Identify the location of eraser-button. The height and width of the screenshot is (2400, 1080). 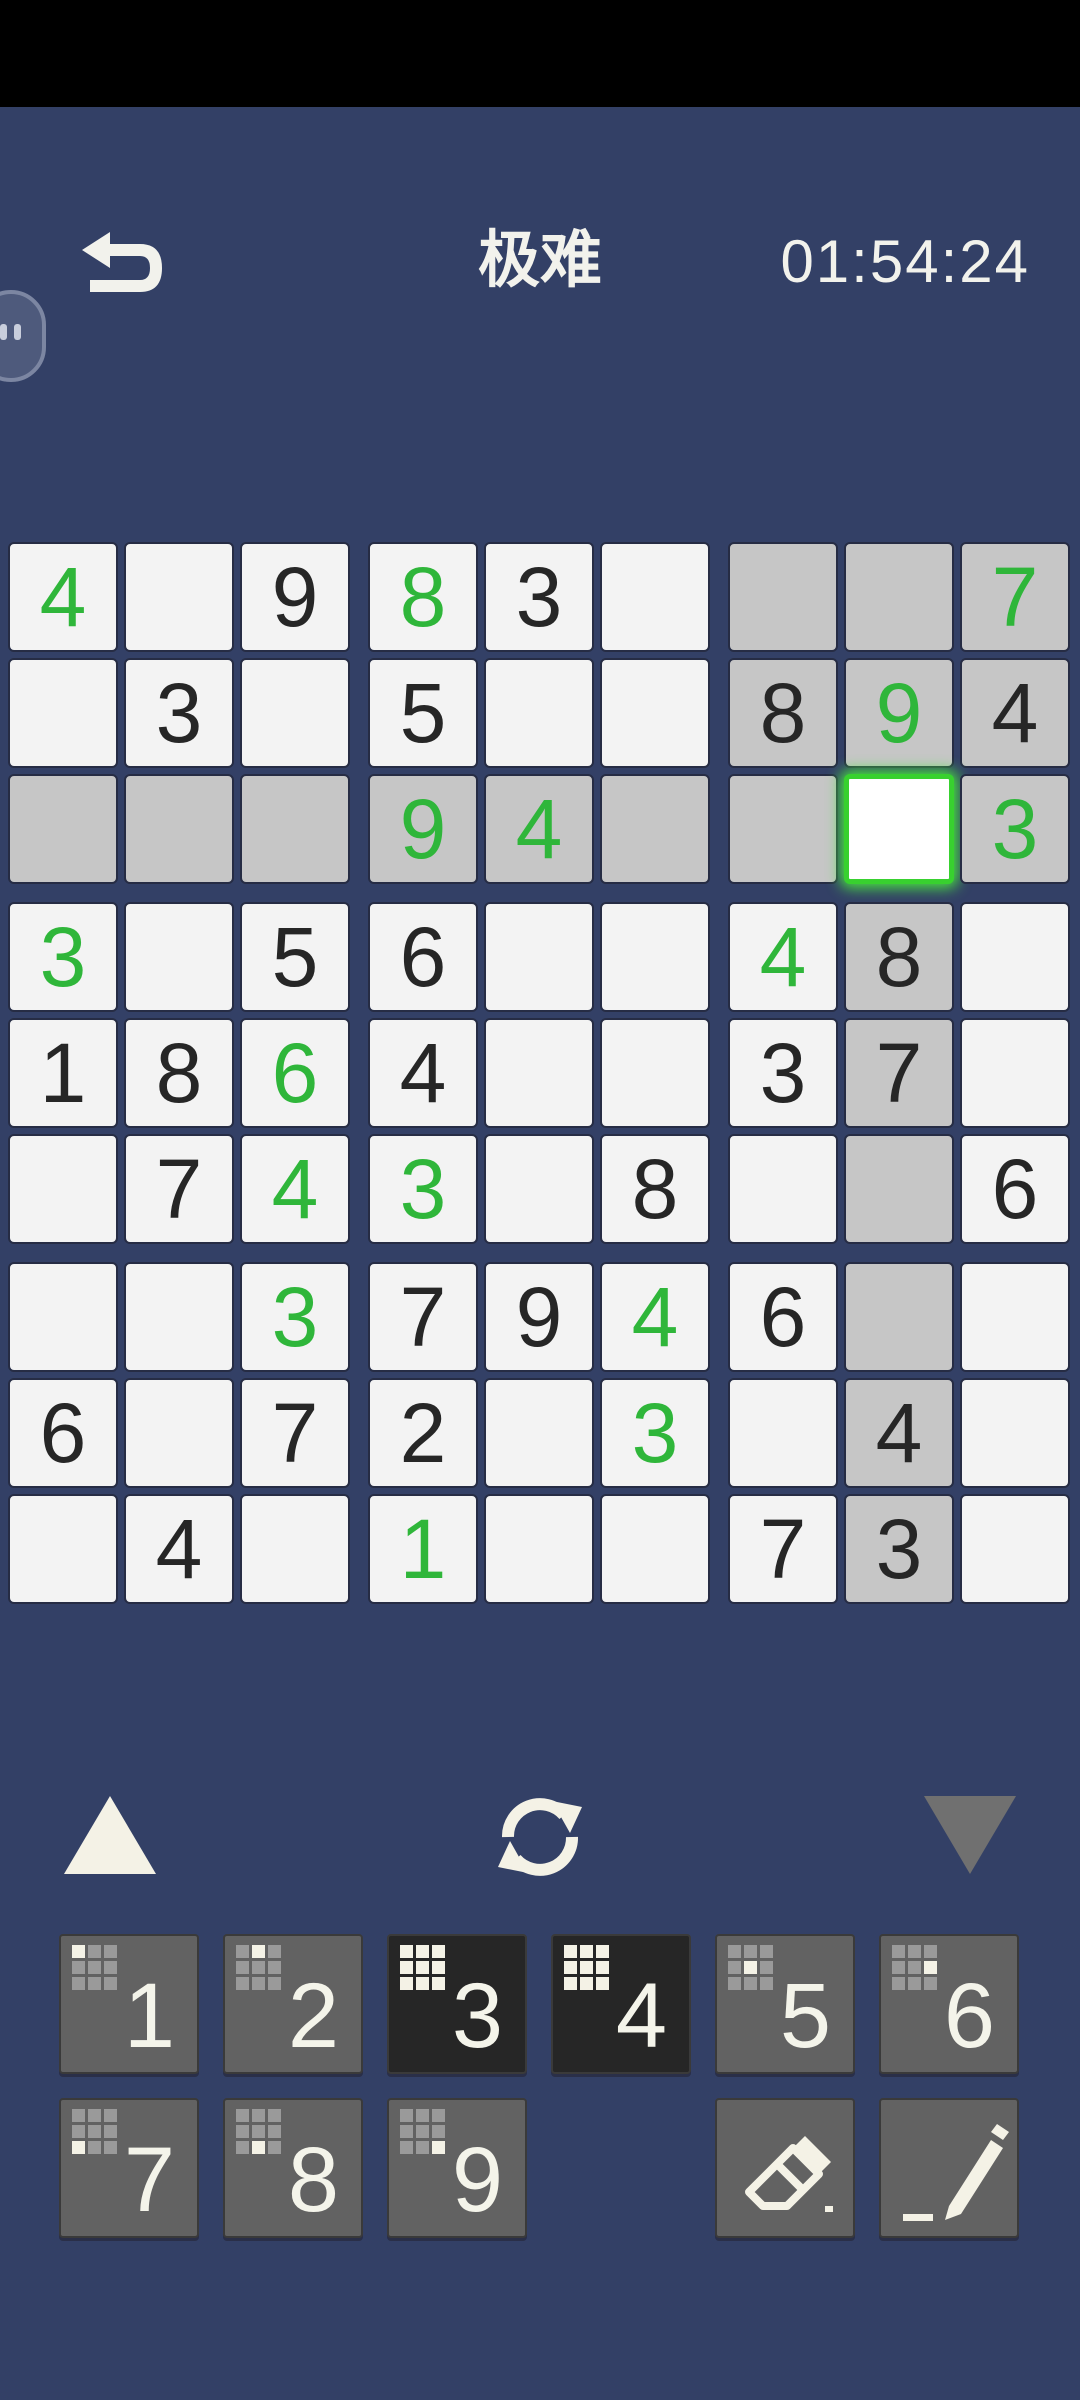
(785, 2168).